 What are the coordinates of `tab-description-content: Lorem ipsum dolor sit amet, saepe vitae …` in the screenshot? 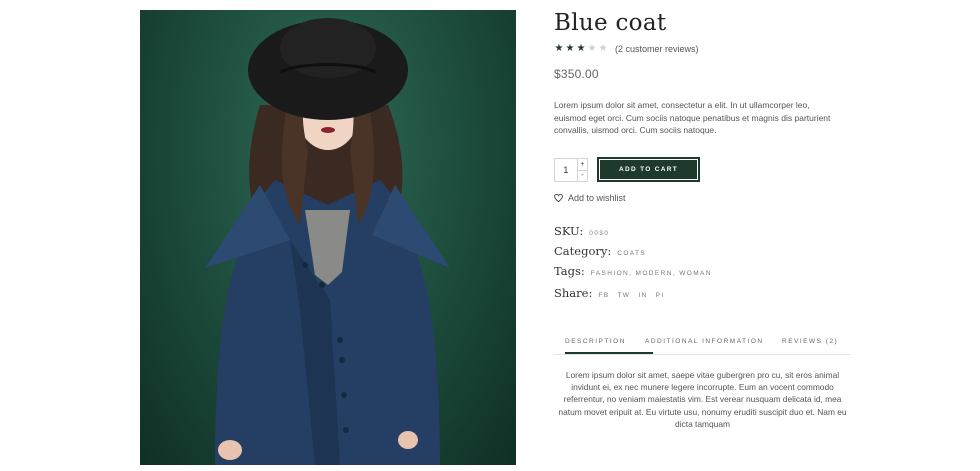 It's located at (702, 399).